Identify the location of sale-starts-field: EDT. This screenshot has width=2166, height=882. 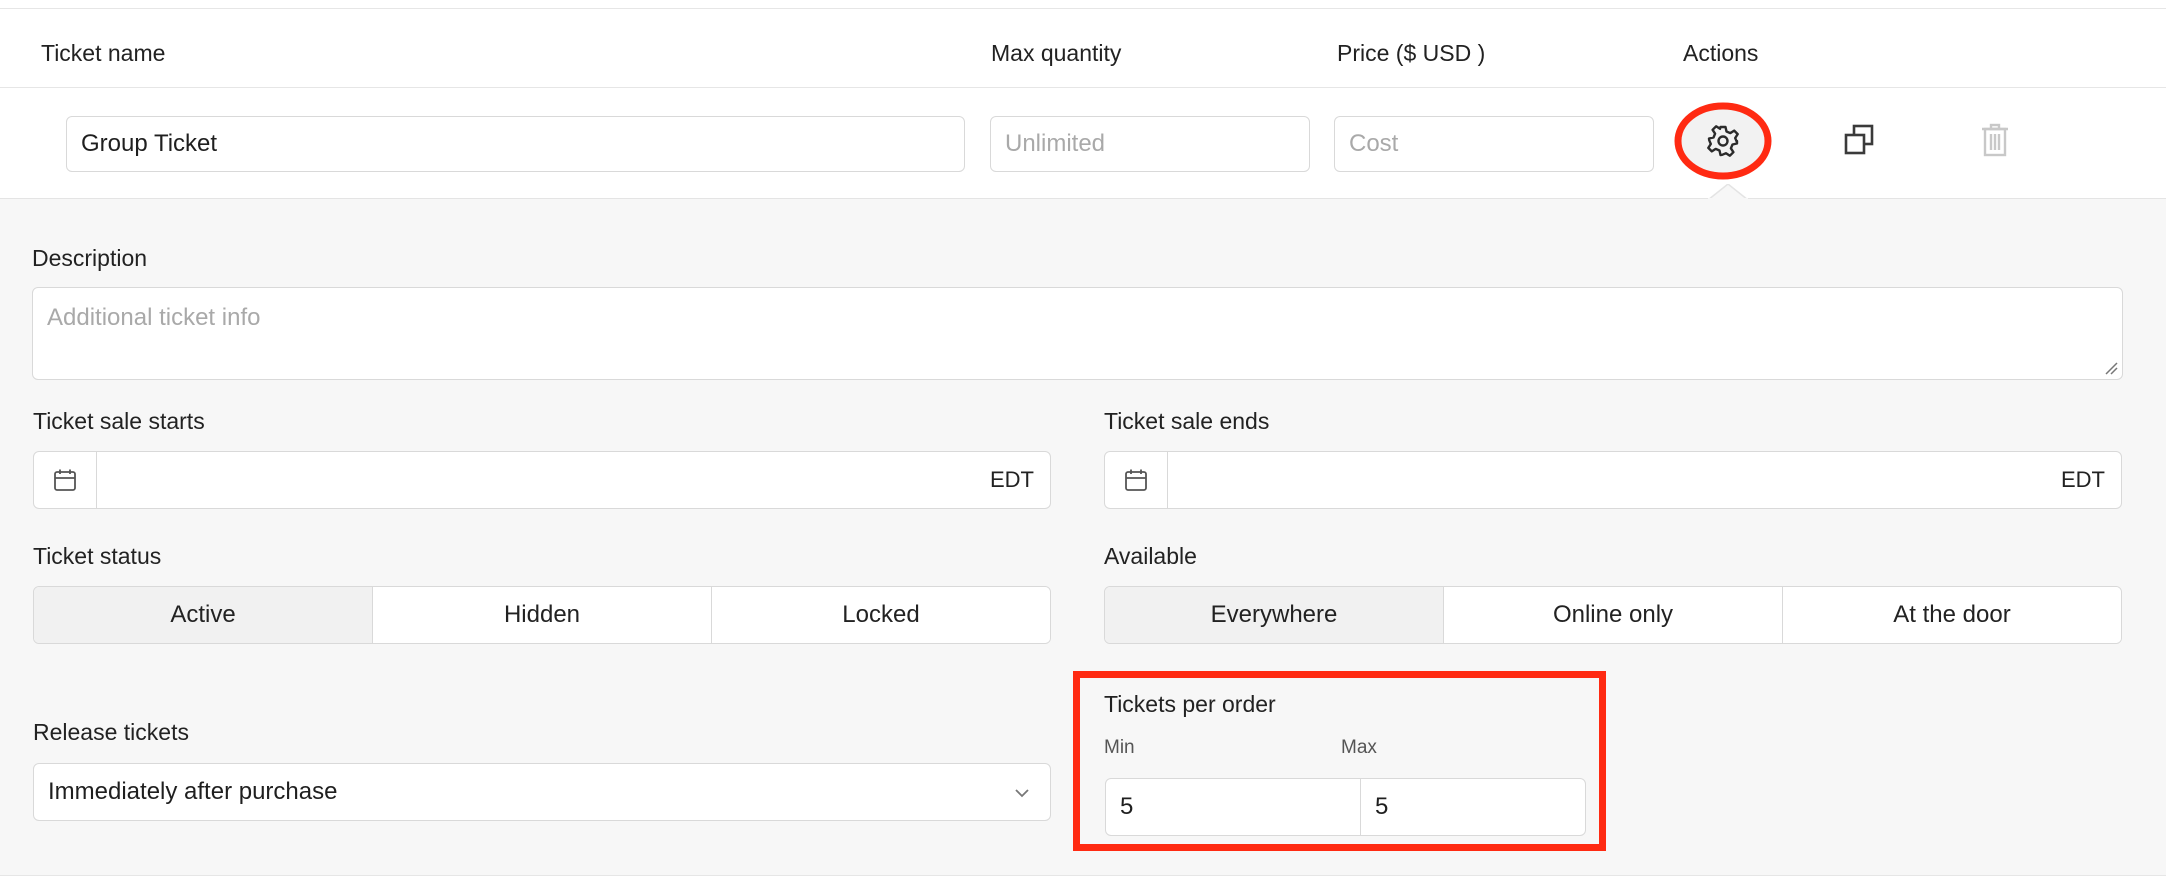
(542, 480).